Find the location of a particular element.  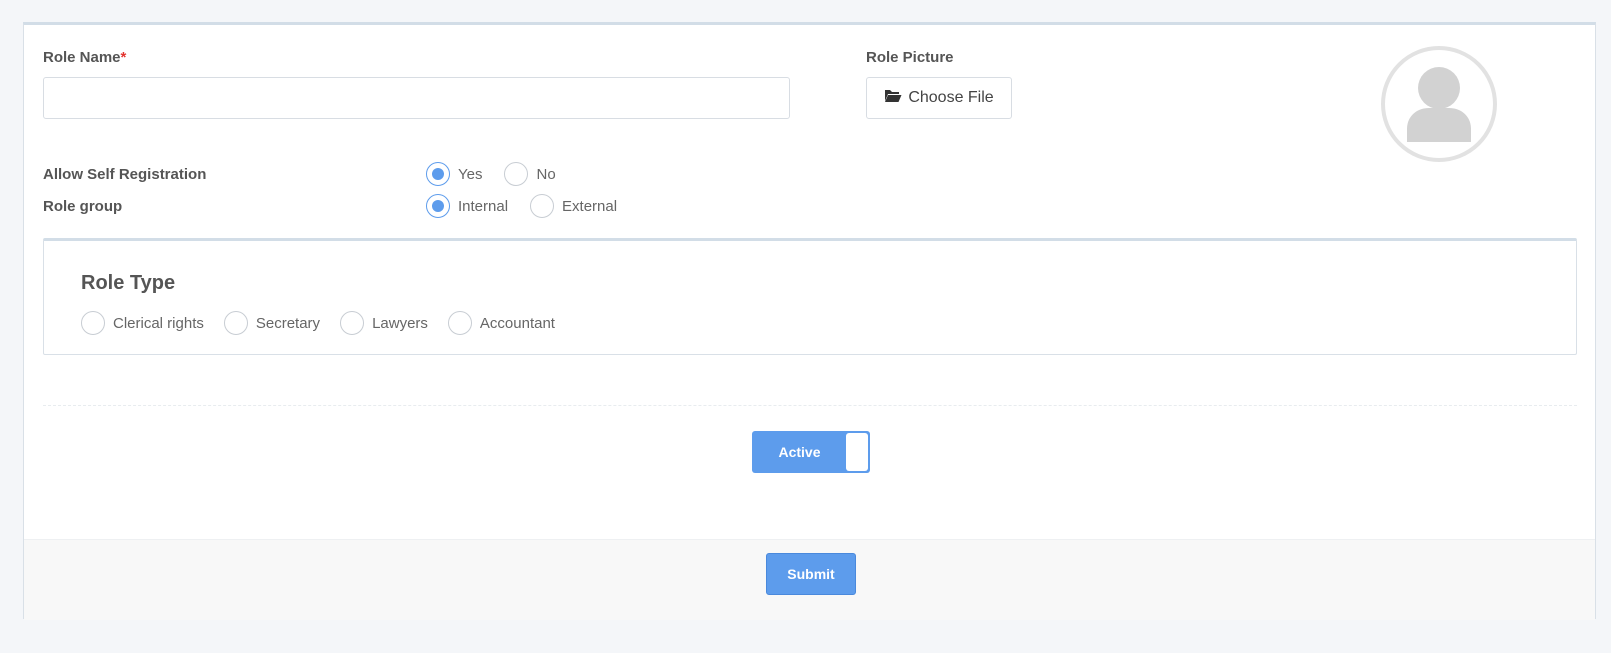

role-avatar is located at coordinates (1439, 104).